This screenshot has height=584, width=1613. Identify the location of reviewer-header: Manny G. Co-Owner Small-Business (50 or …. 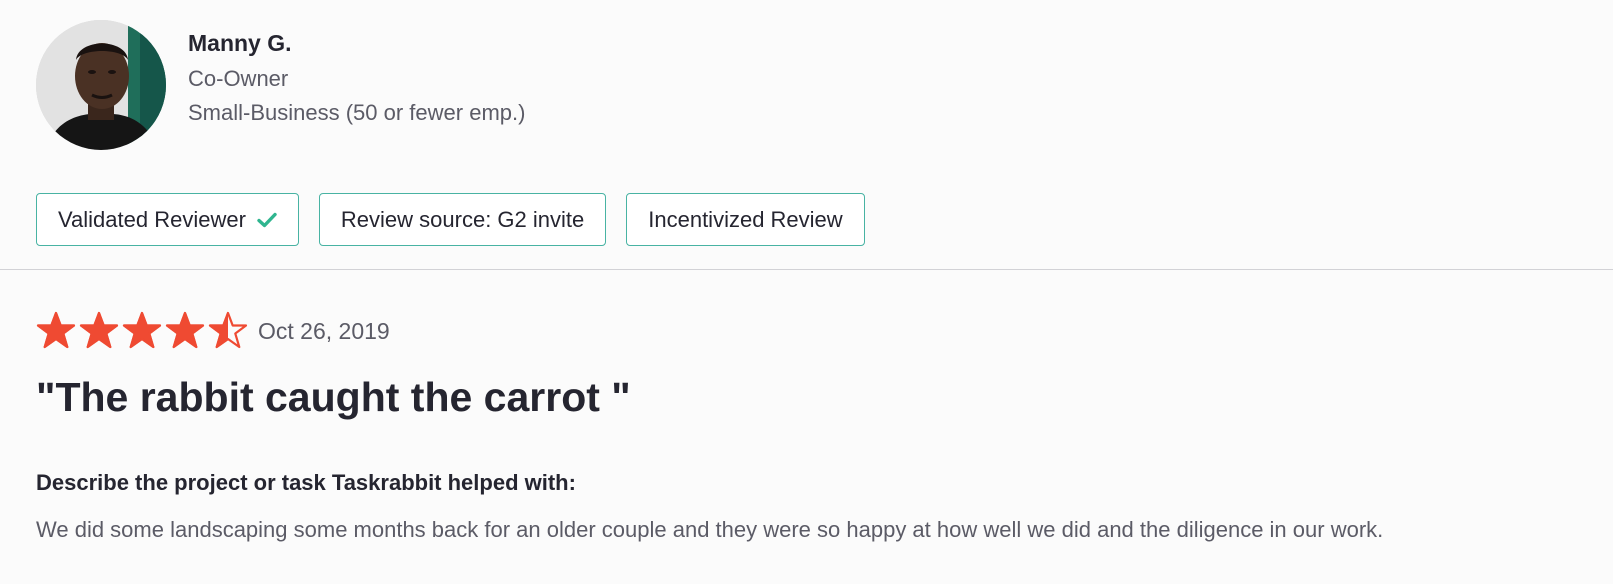
(280, 85).